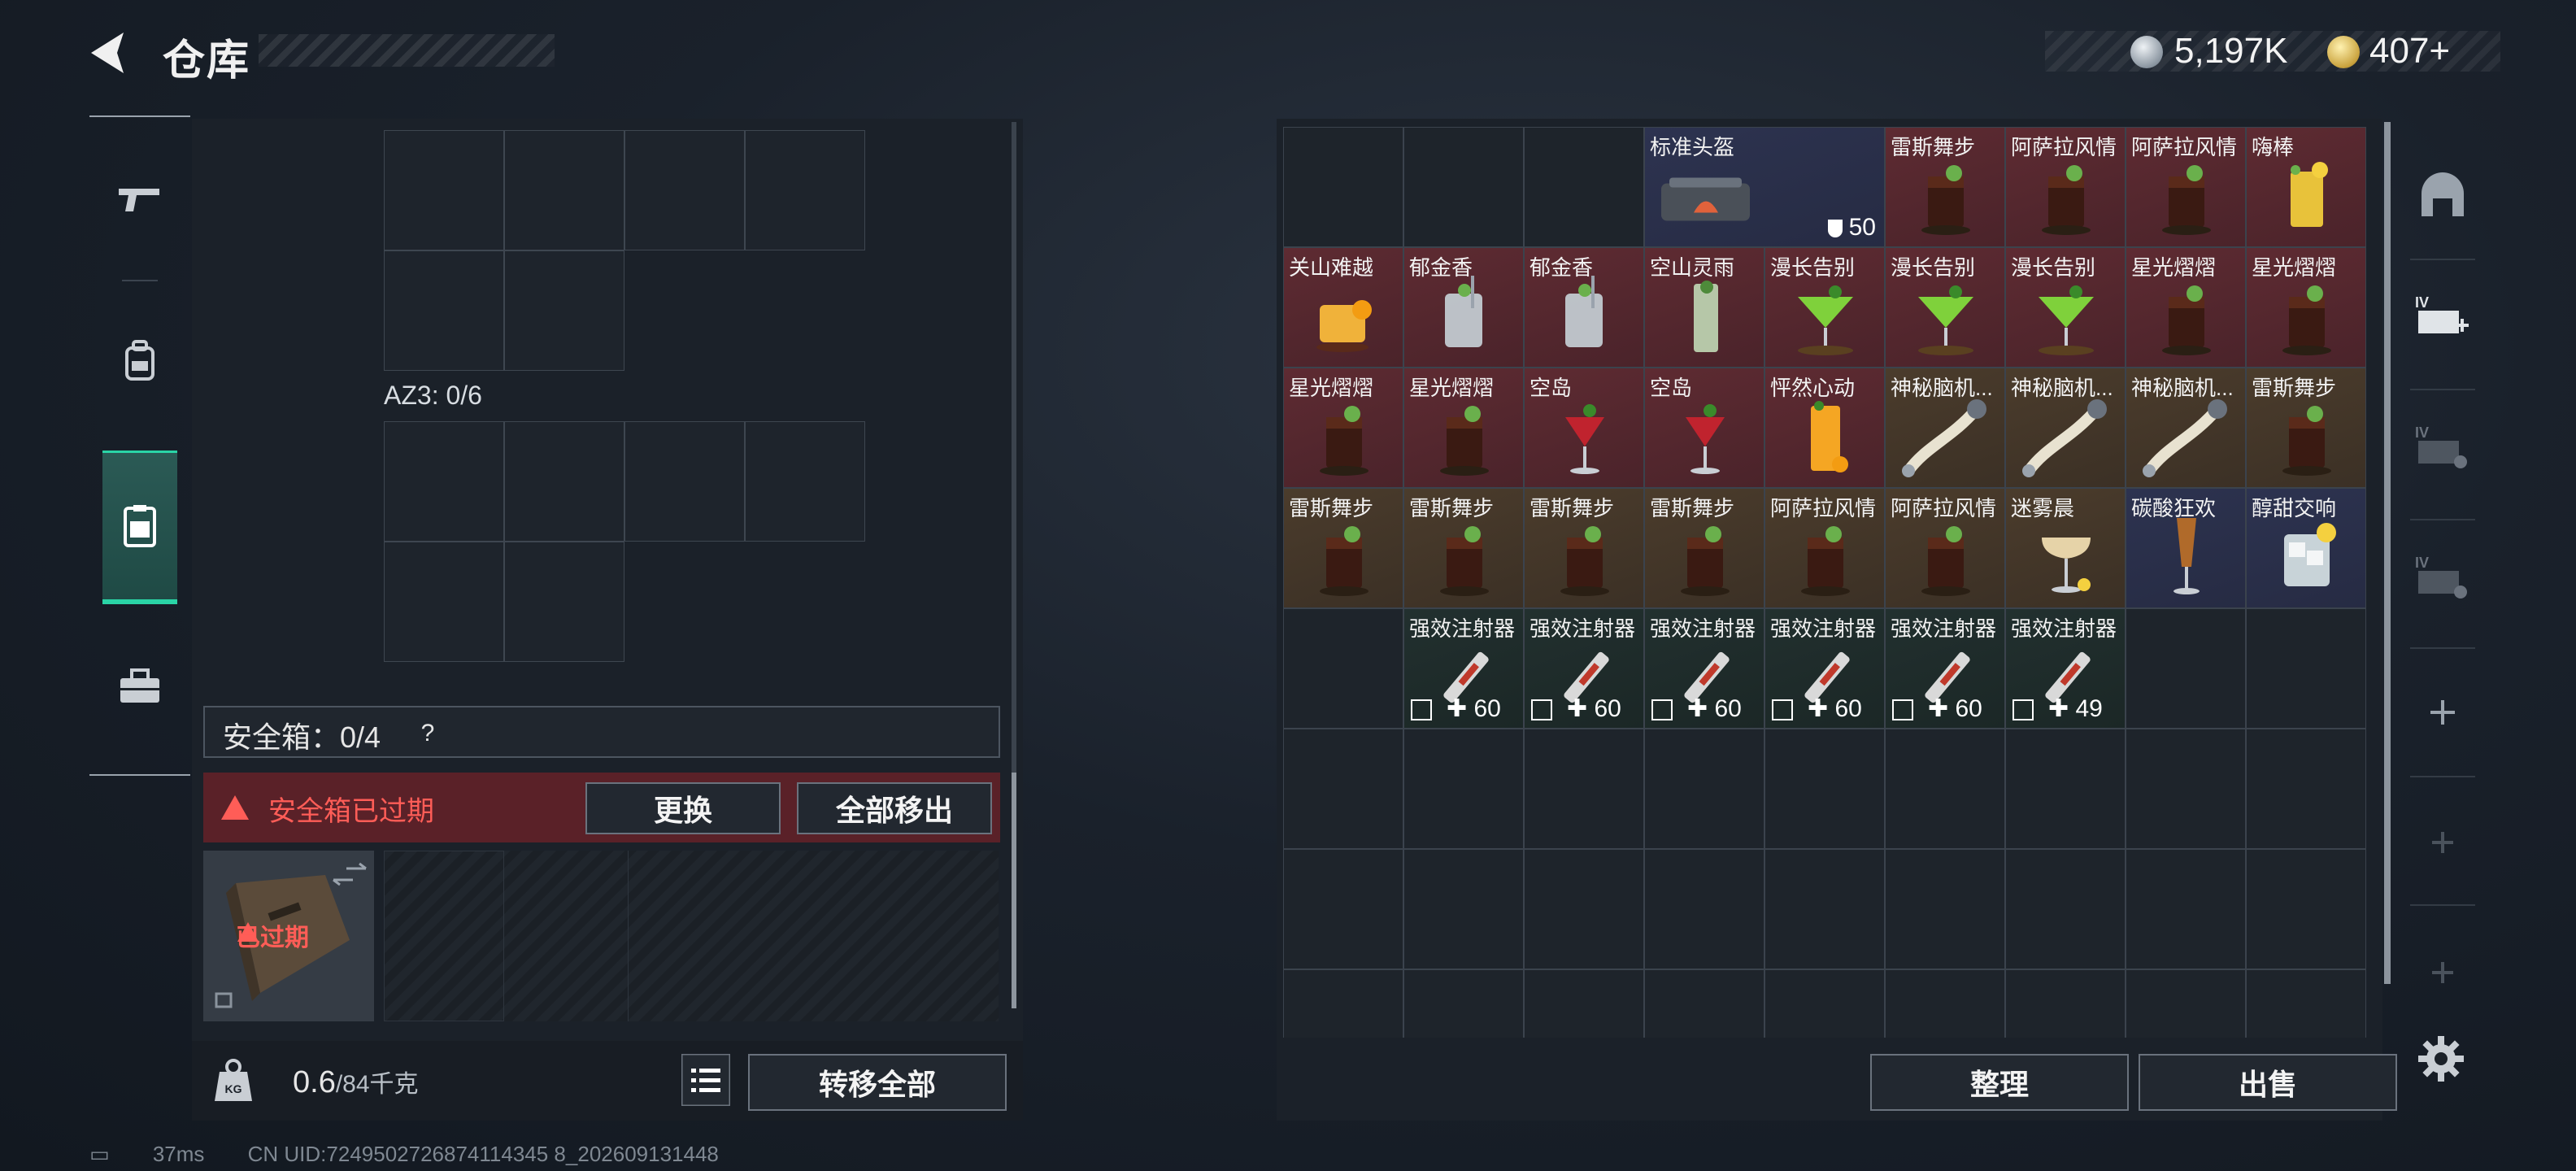  Describe the element at coordinates (2388, 553) in the screenshot. I see `right-scrollbar-thumb` at that location.